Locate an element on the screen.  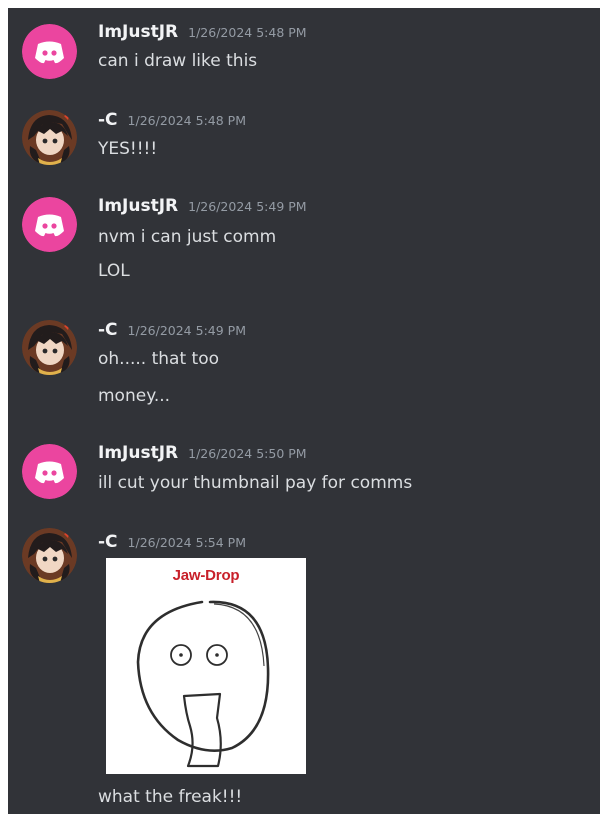
message-timestamp: 1/26/2024 5:54 PM is located at coordinates (186, 542).